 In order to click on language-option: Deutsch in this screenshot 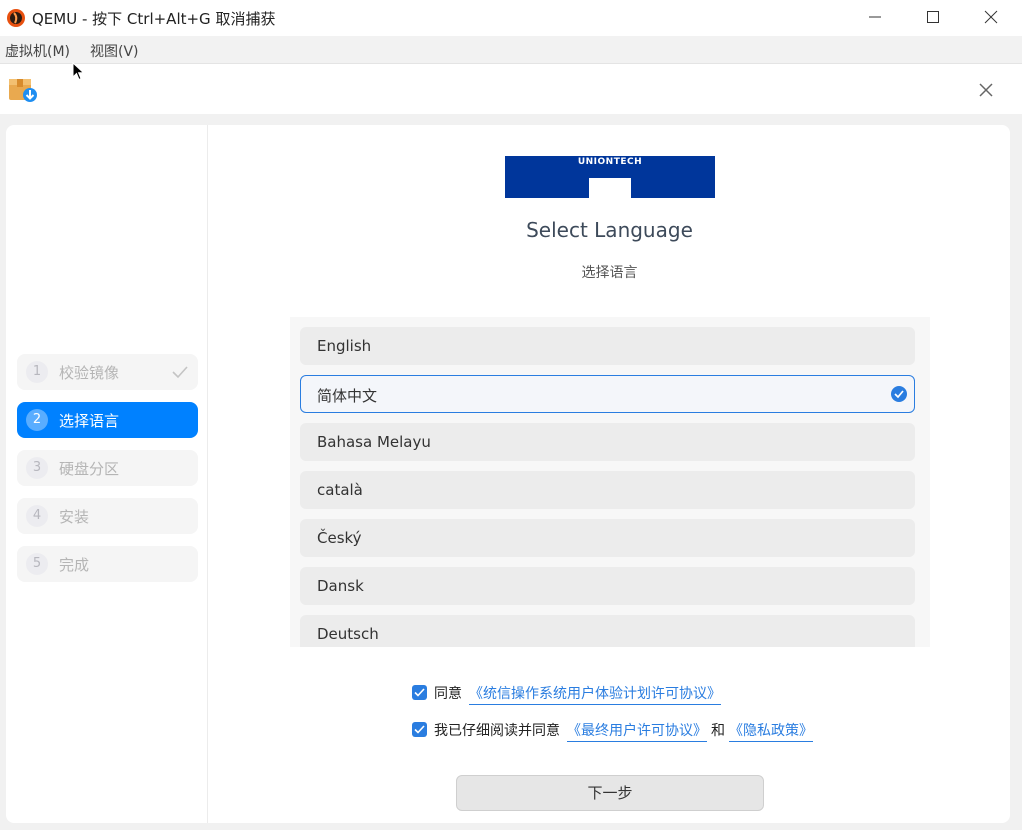, I will do `click(607, 631)`.